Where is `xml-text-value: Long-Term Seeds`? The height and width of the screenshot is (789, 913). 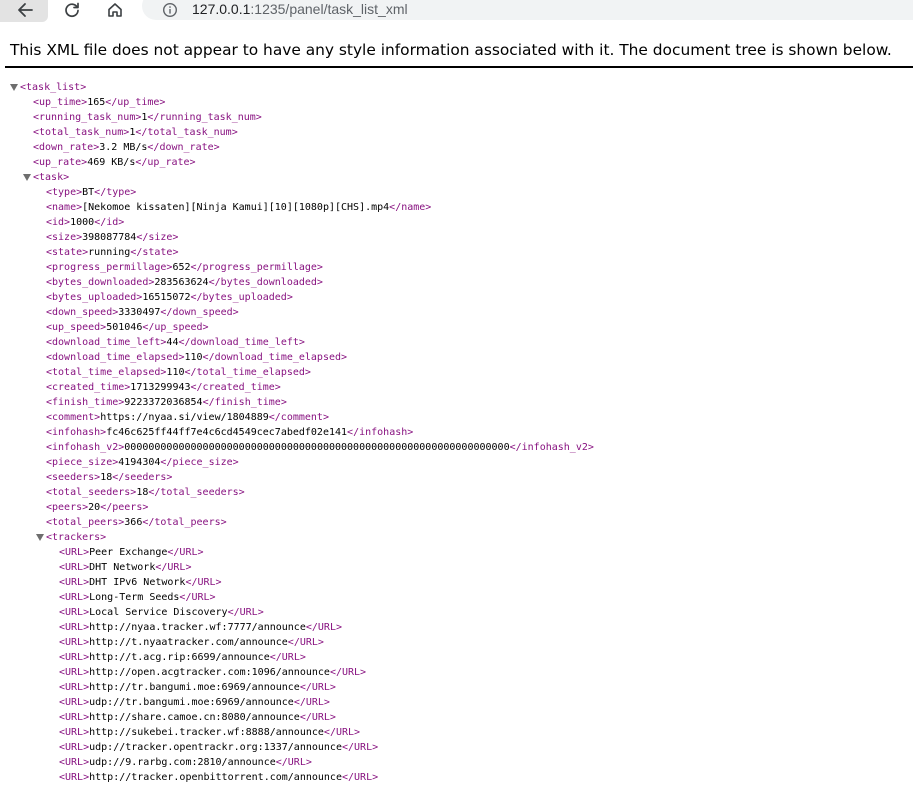 xml-text-value: Long-Term Seeds is located at coordinates (134, 597).